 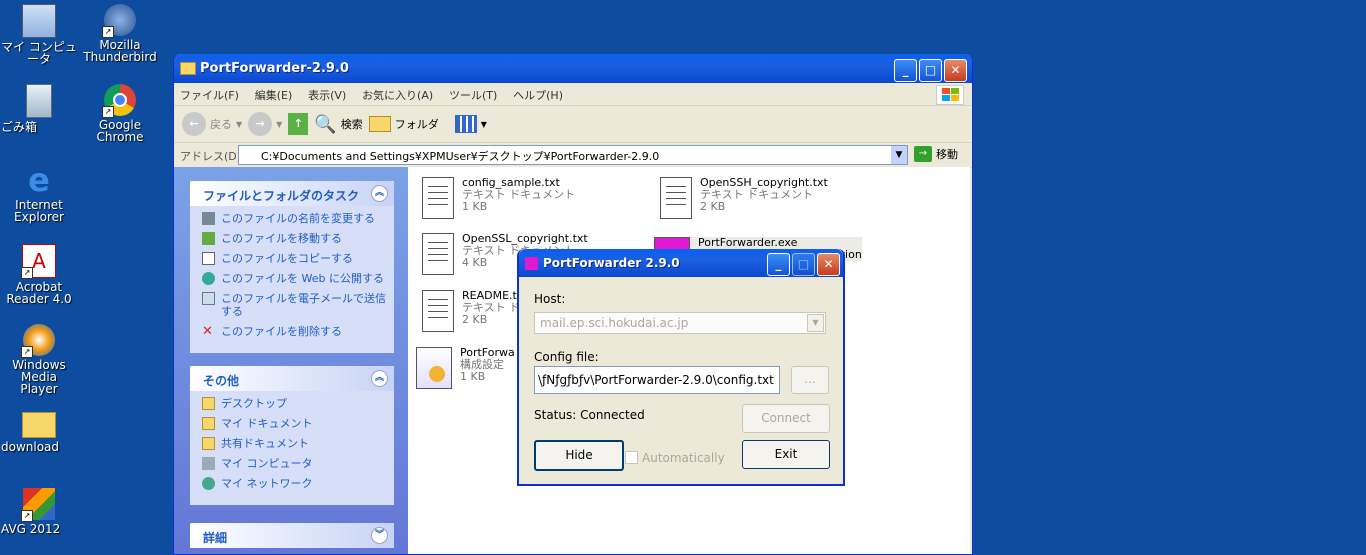 I want to click on desktop-icon-my-computer: マイ コンピュータ, so click(x=39, y=34).